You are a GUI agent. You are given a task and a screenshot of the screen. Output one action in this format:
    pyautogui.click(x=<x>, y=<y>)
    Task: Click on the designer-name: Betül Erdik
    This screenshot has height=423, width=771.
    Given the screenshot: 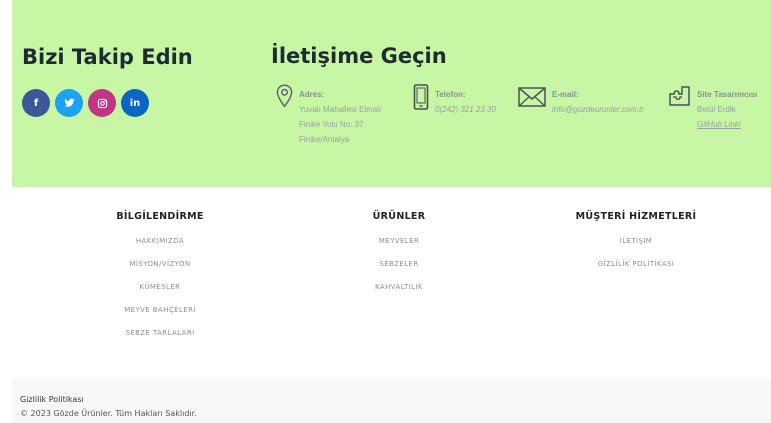 What is the action you would take?
    pyautogui.click(x=716, y=109)
    